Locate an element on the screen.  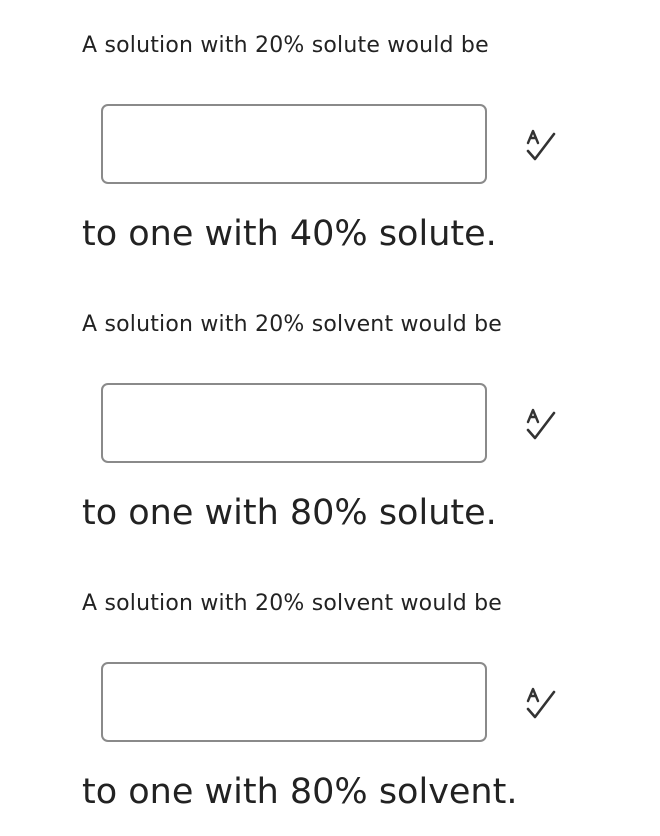
question-prompt: A solution with 20% solute would be is located at coordinates (285, 45).